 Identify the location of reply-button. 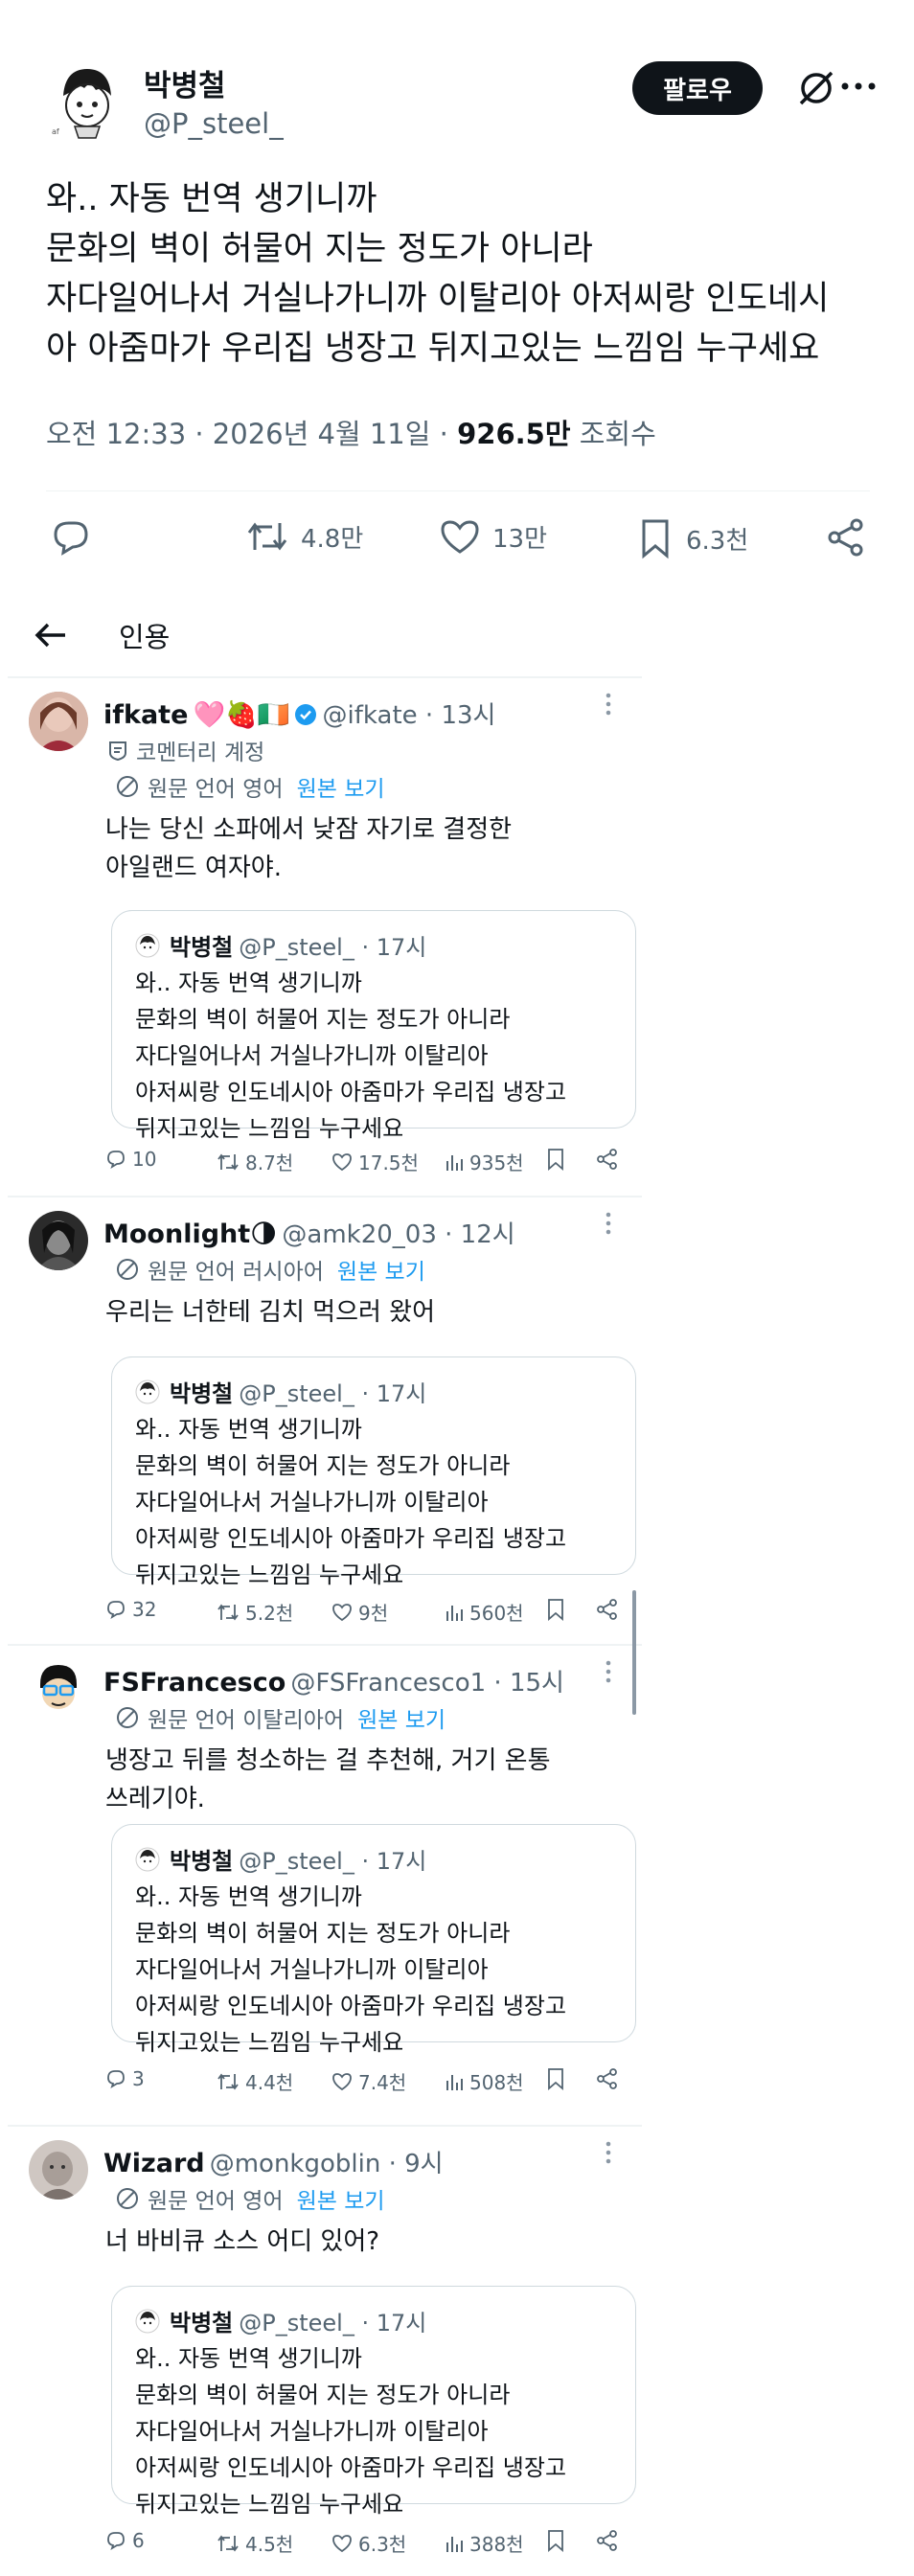
(76, 537).